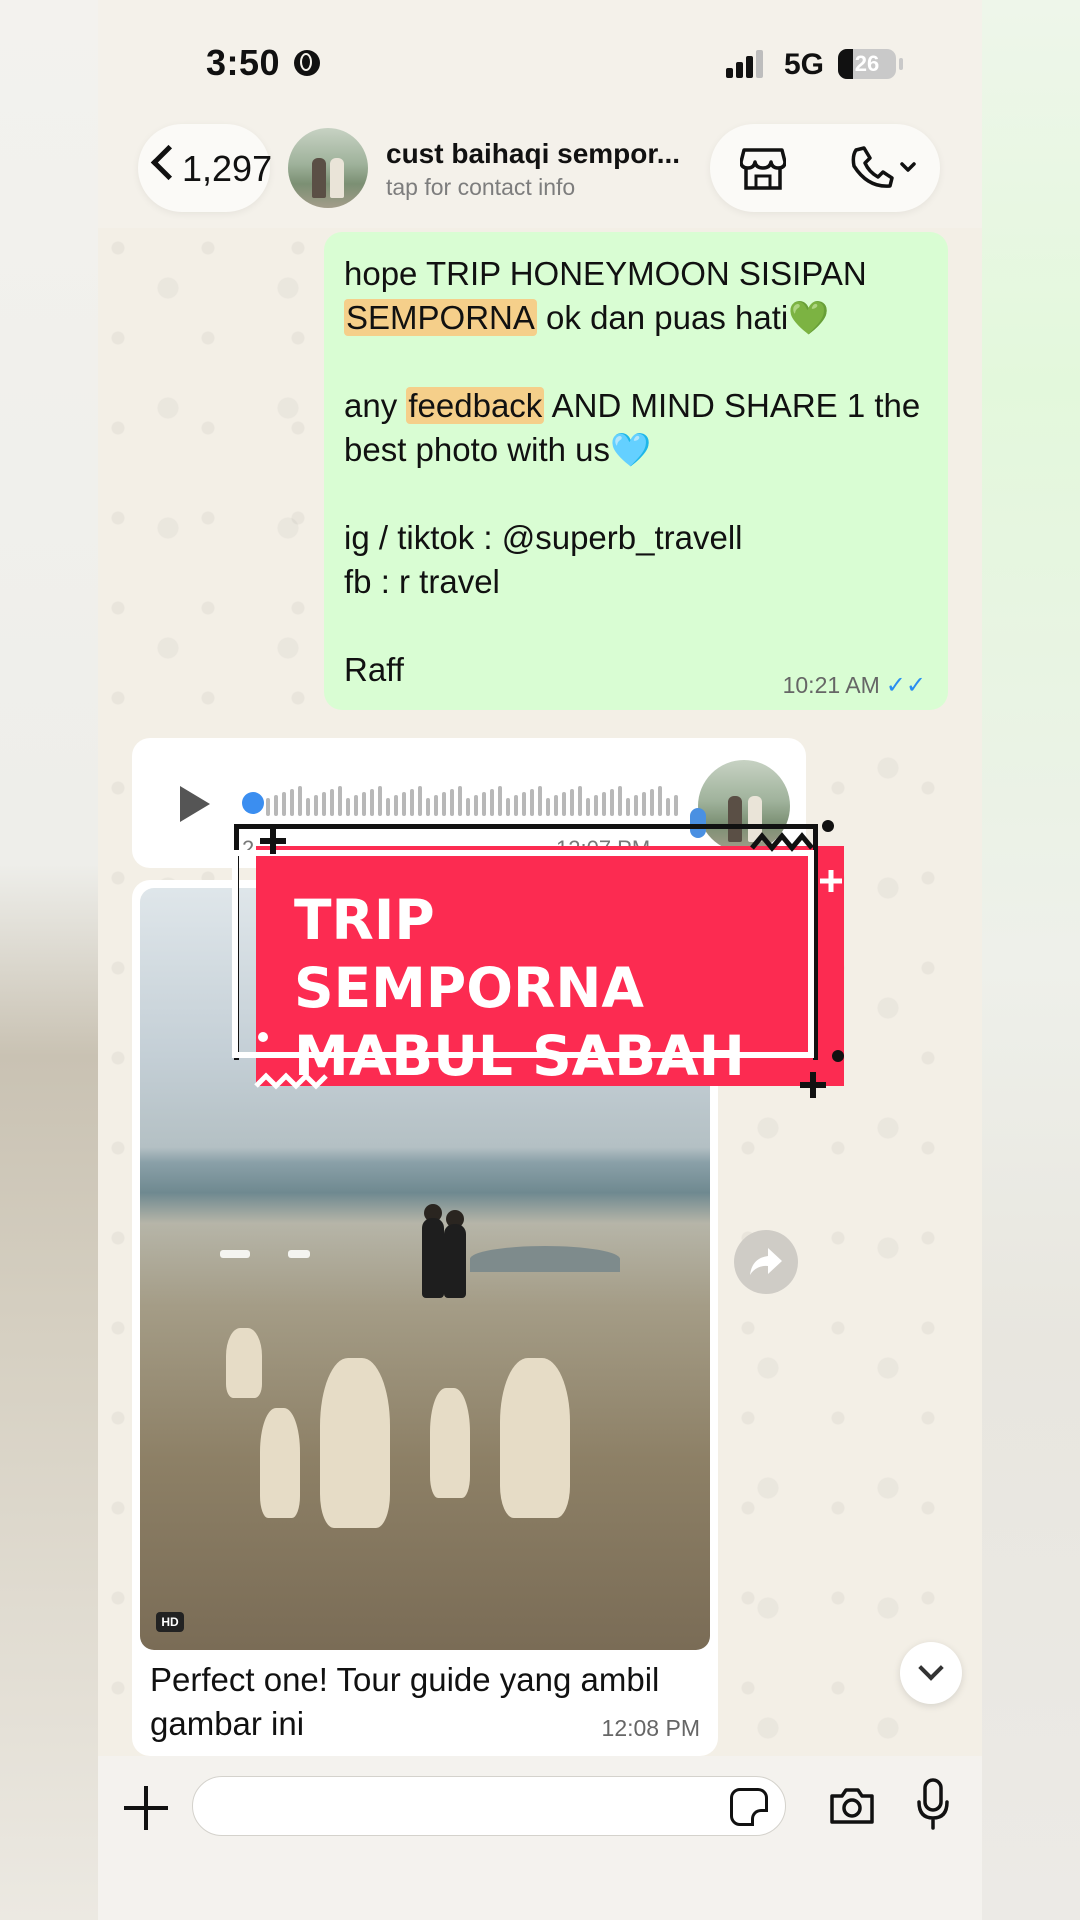 The width and height of the screenshot is (1080, 1920). I want to click on contact-avatar, so click(328, 168).